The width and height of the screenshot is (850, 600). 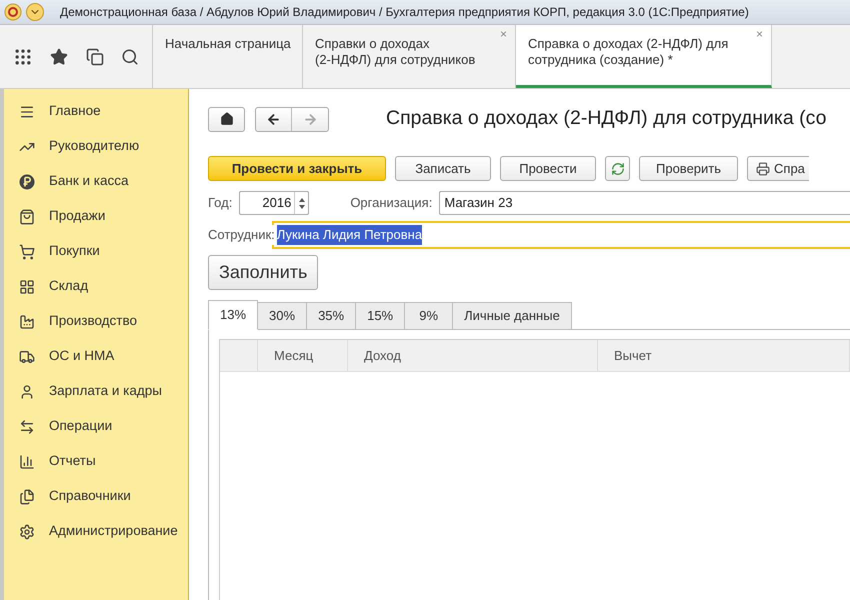 I want to click on factory-icon, so click(x=27, y=322).